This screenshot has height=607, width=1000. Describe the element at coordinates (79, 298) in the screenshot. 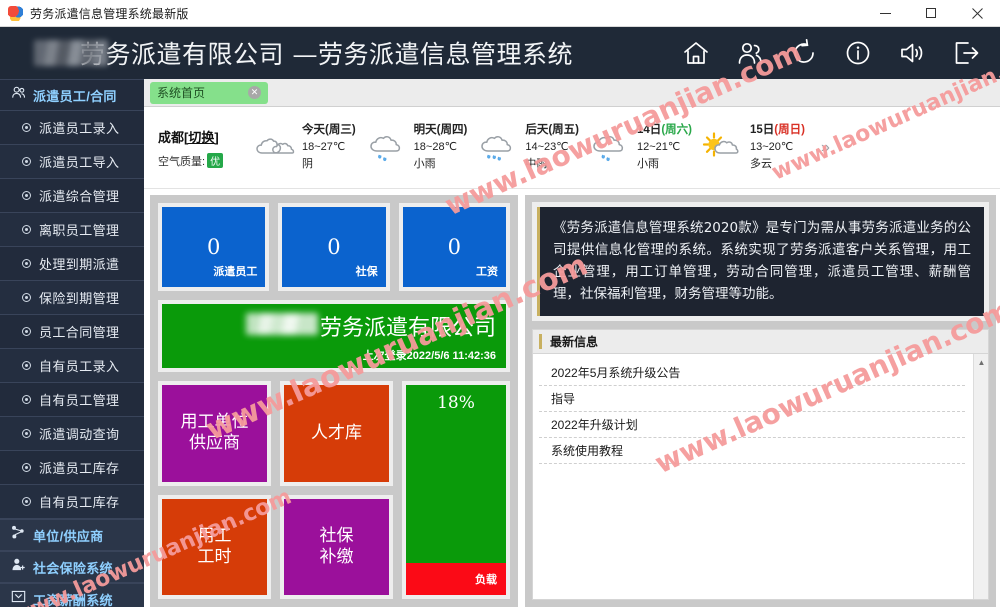

I see `sidebar-item-label: 保险到期管理` at that location.